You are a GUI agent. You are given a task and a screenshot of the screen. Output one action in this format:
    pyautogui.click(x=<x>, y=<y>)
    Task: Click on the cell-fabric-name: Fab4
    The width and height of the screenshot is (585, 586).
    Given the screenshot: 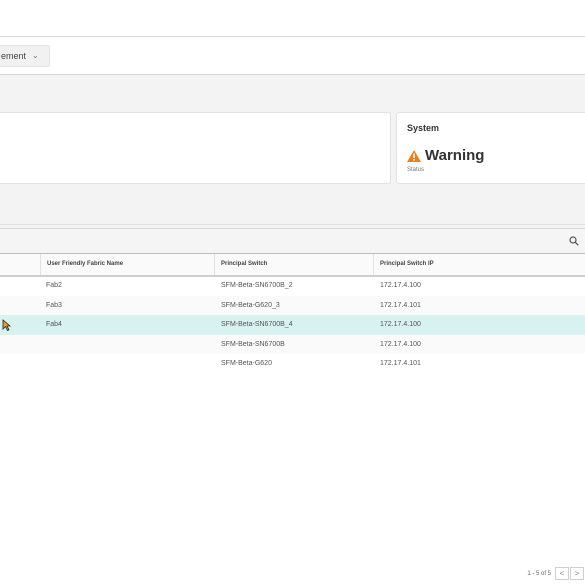 What is the action you would take?
    pyautogui.click(x=54, y=324)
    